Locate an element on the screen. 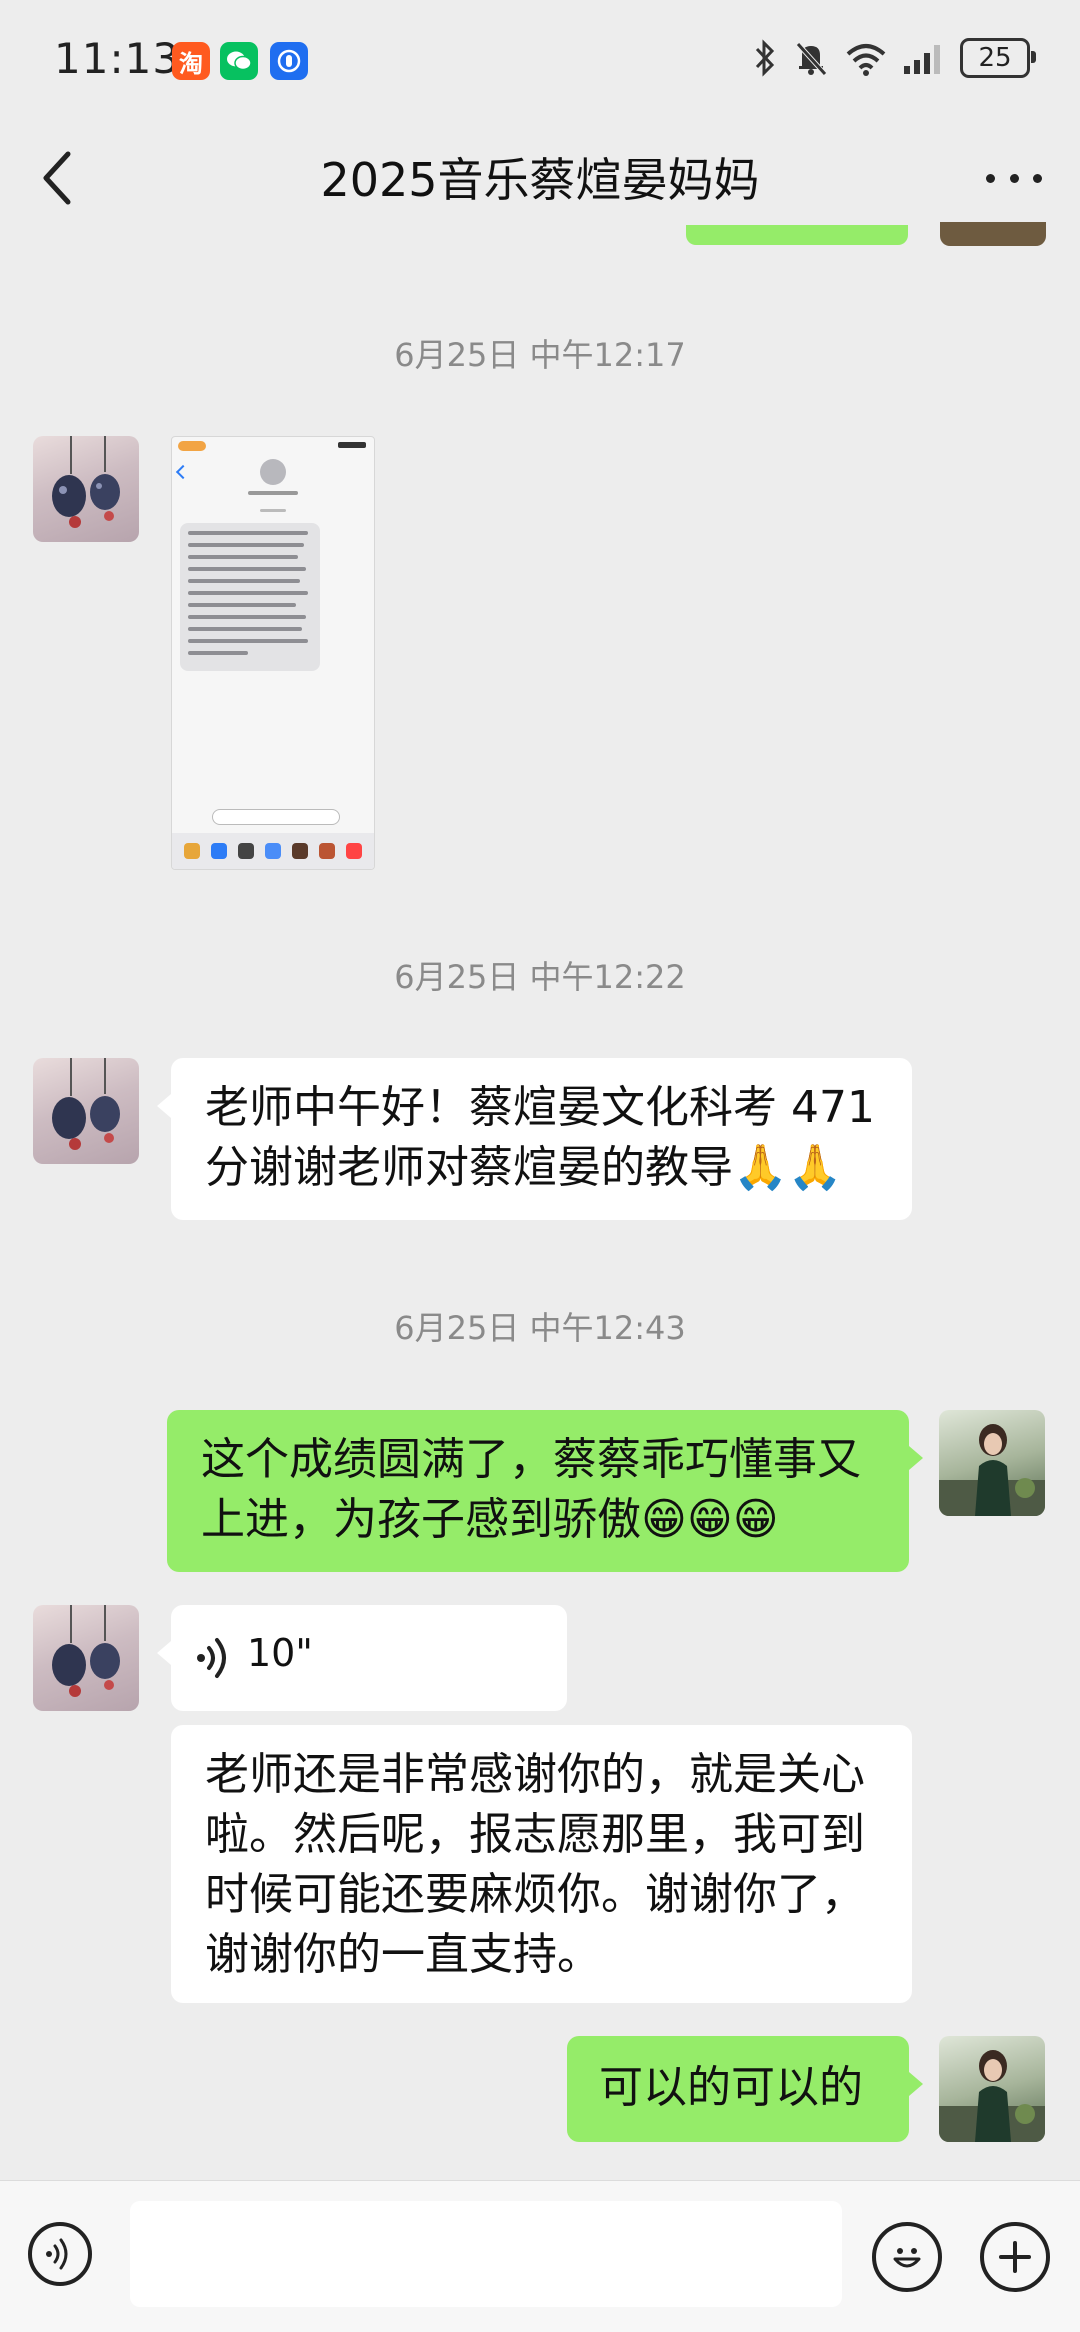  signal-icon is located at coordinates (922, 59).